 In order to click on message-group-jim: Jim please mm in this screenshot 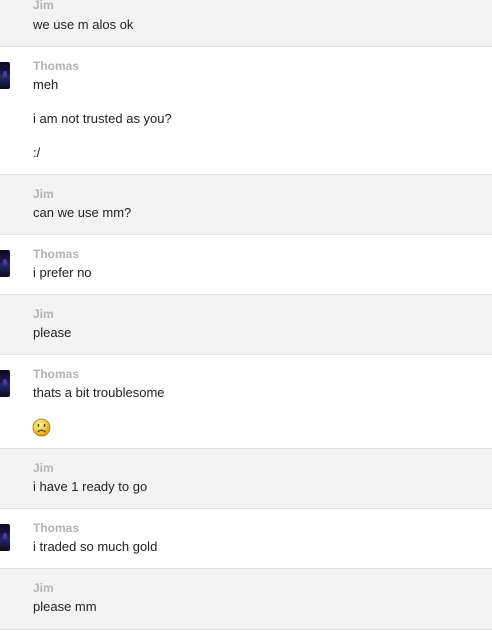, I will do `click(246, 599)`.